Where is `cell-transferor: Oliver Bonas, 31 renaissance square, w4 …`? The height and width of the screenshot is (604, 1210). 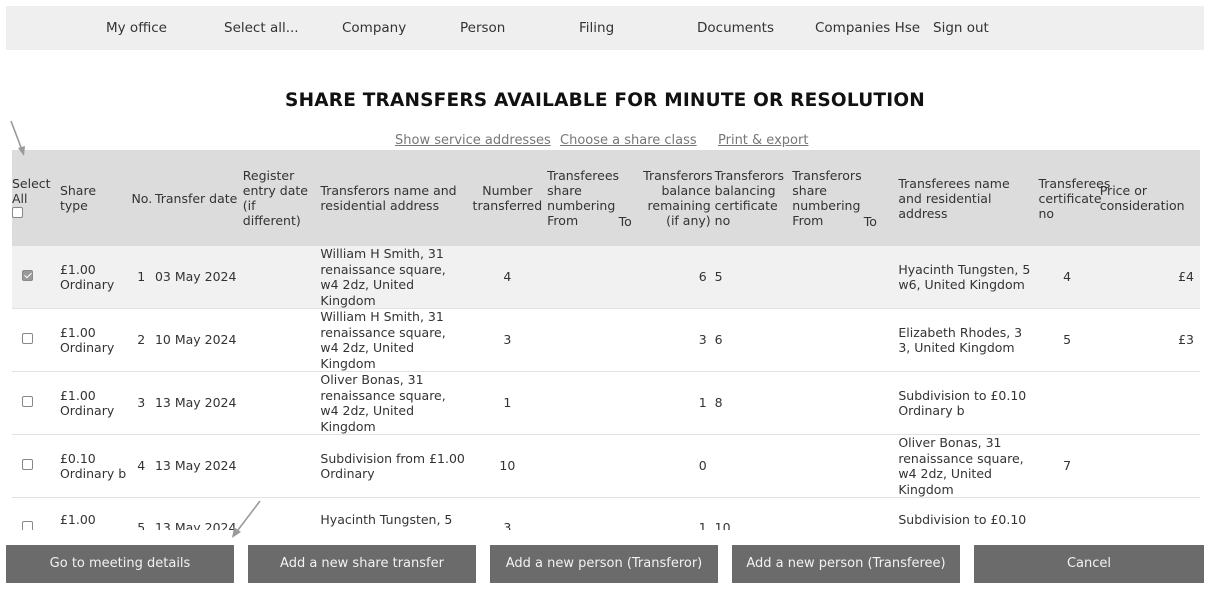
cell-transferor: Oliver Bonas, 31 renaissance square, w4 … is located at coordinates (383, 403).